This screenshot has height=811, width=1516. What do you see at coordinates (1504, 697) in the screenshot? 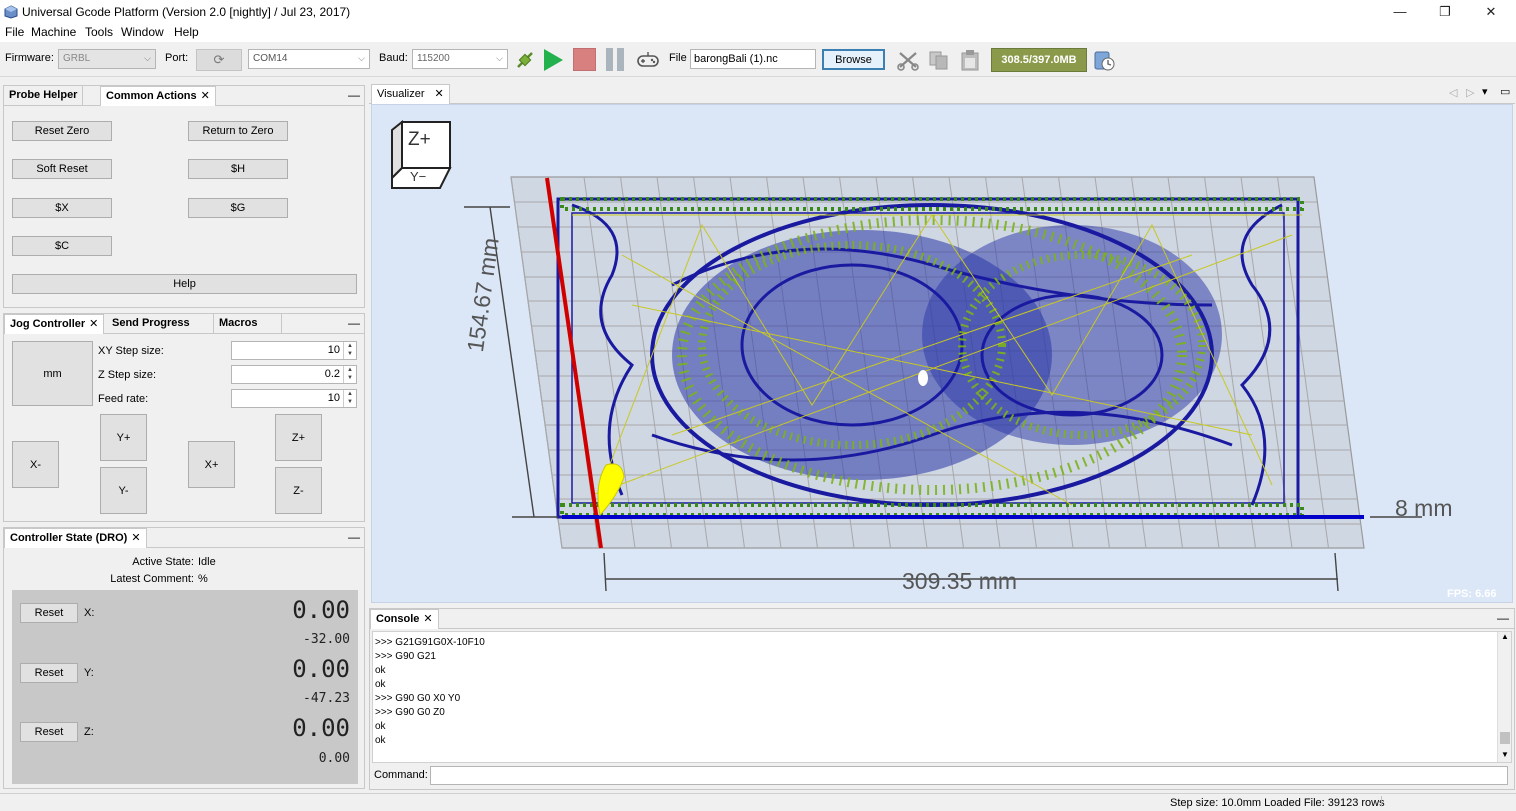
I see `console-scrollbar: ▲ ▼` at bounding box center [1504, 697].